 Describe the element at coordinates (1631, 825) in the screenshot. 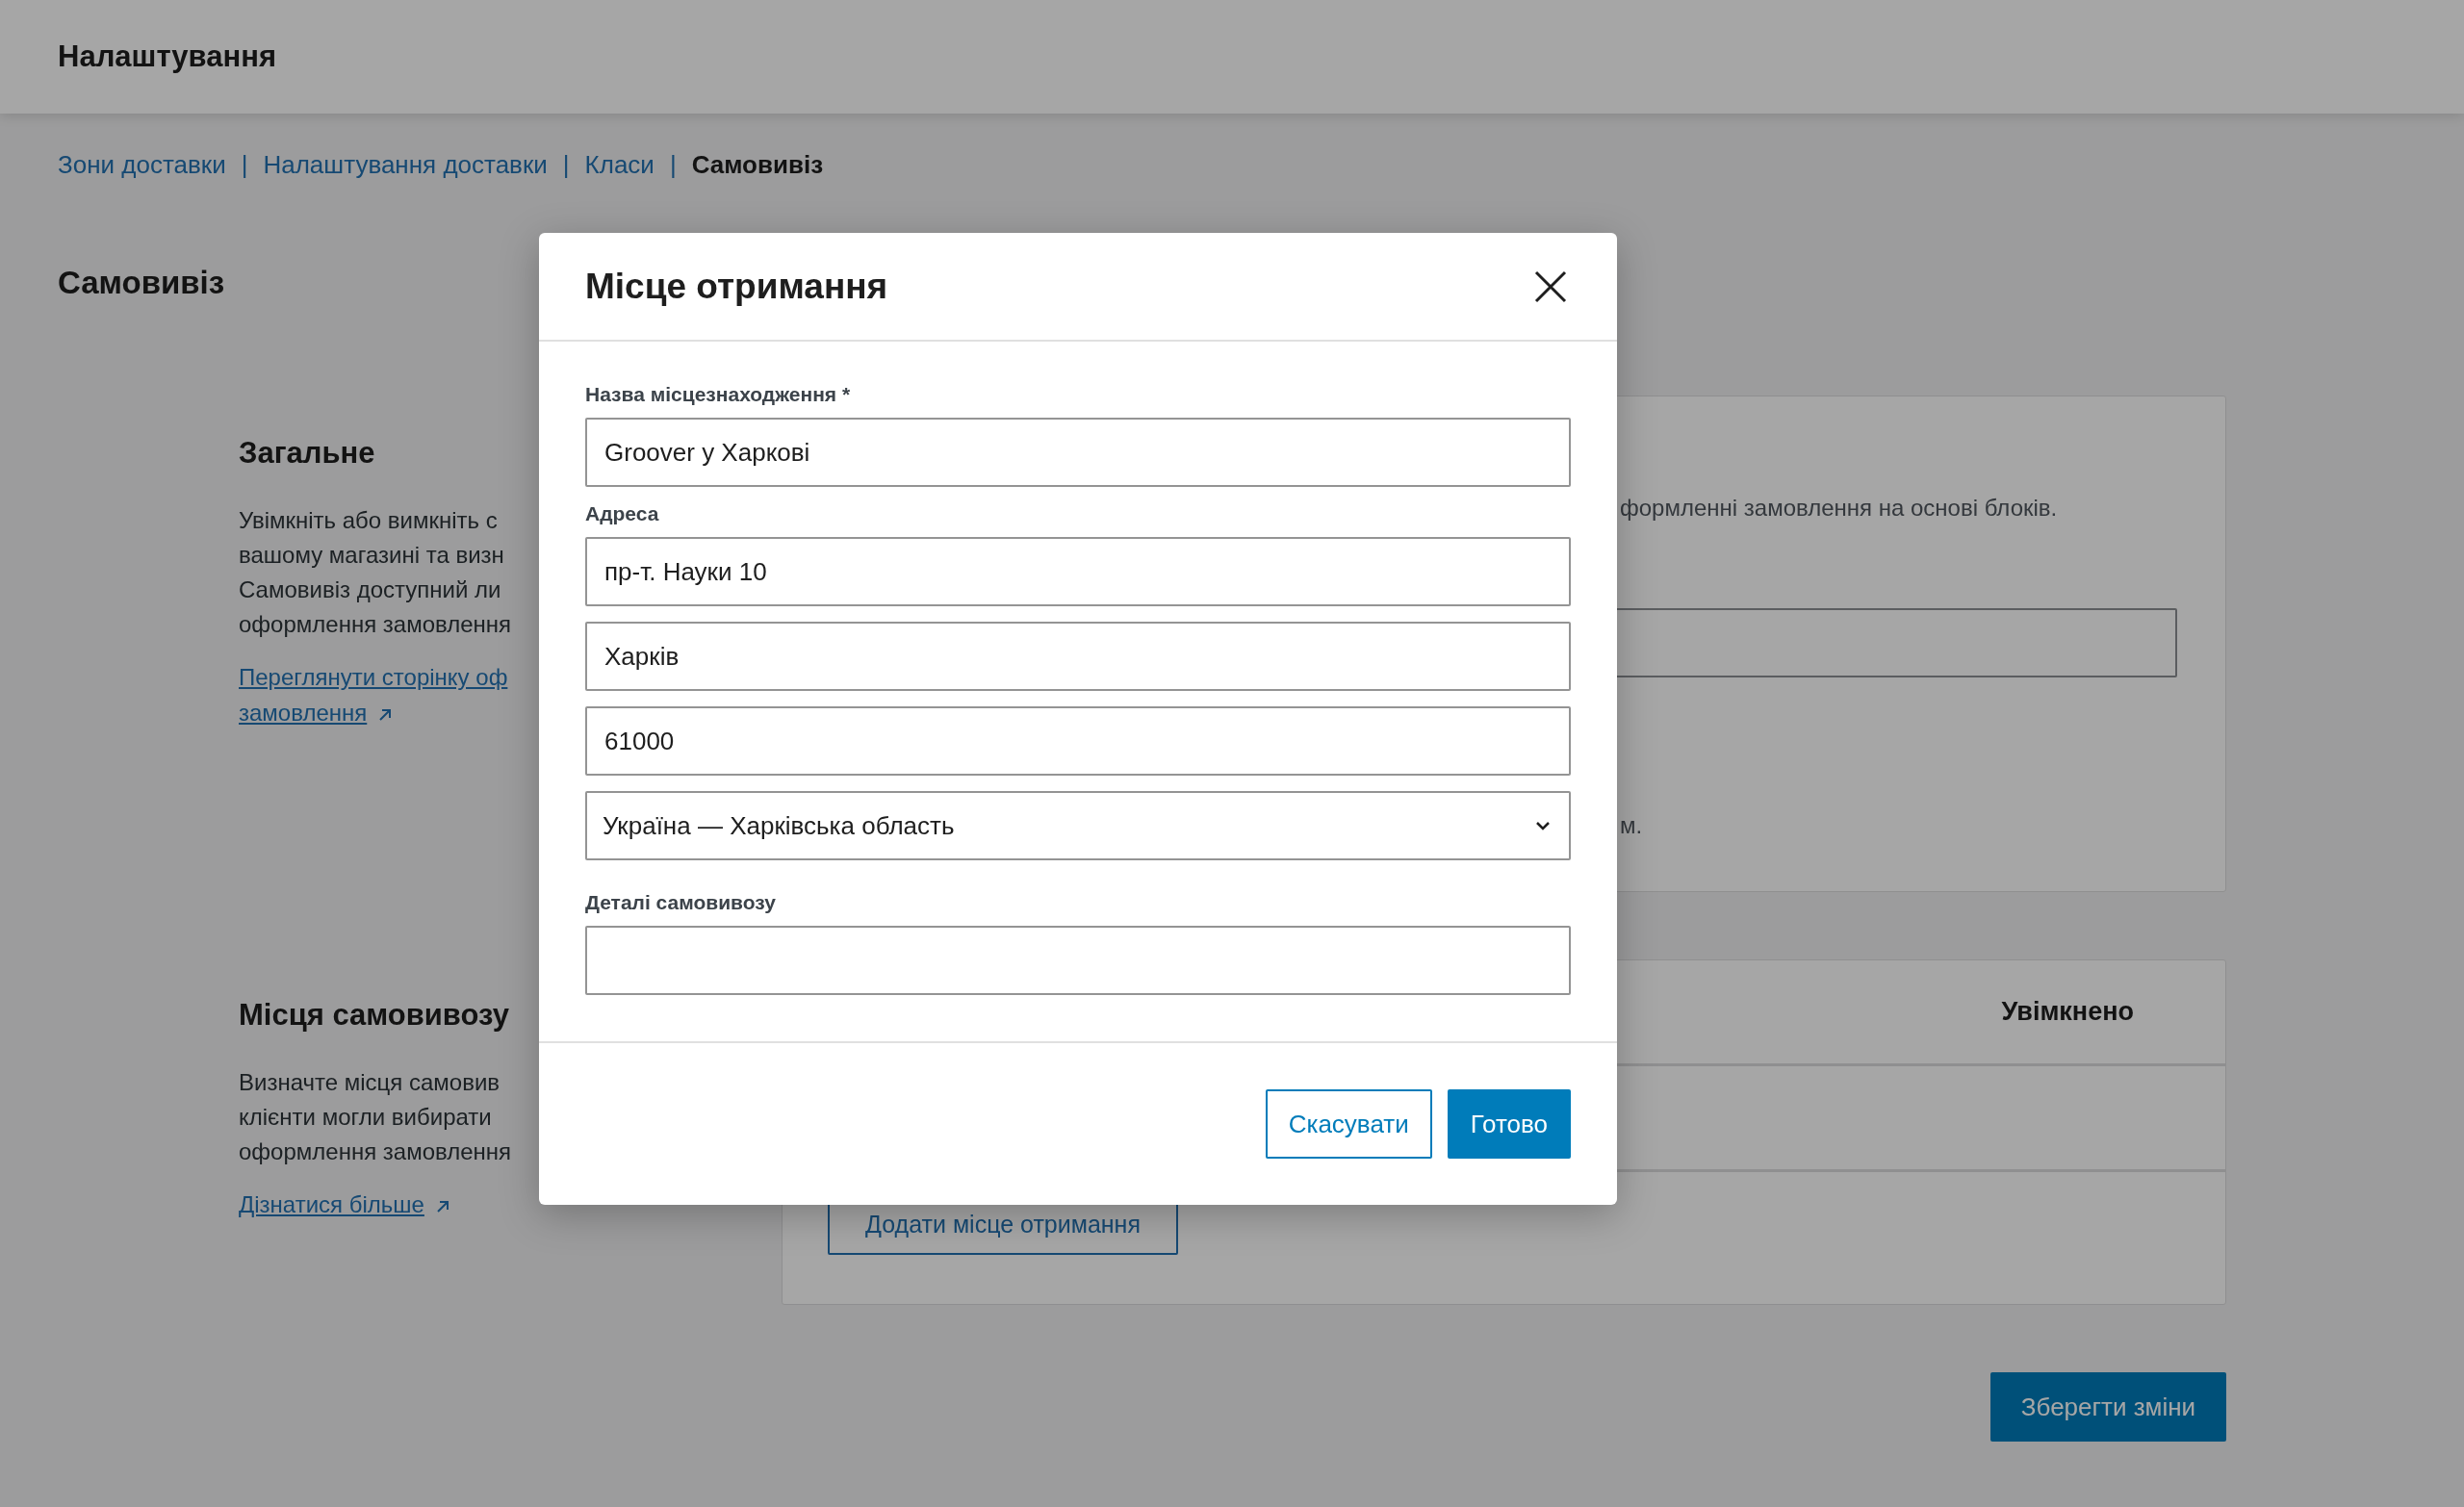

I see `card-text: м.` at that location.